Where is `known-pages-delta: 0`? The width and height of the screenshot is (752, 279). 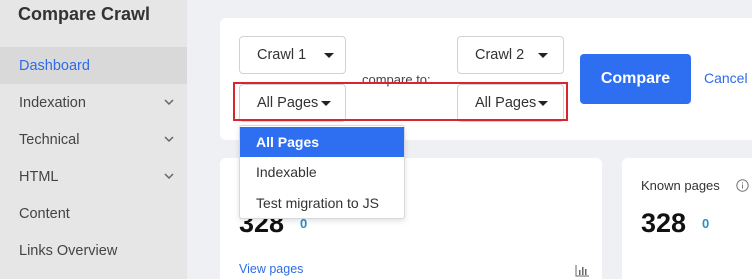 known-pages-delta: 0 is located at coordinates (706, 223).